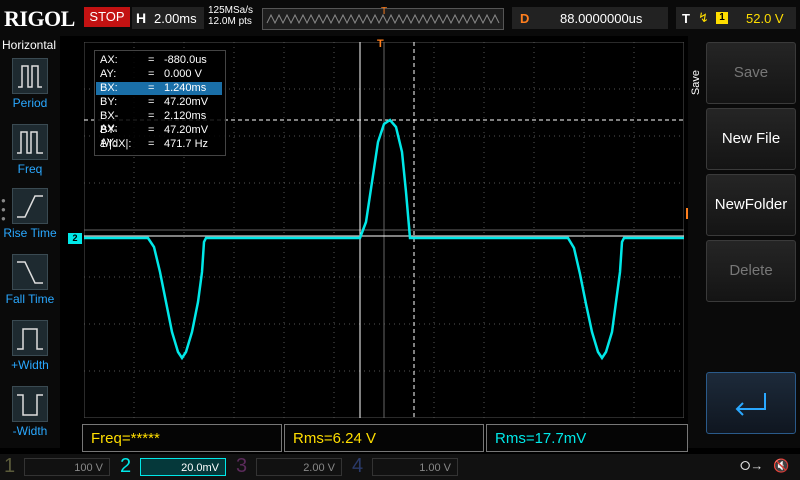 The height and width of the screenshot is (480, 800). Describe the element at coordinates (159, 88) in the screenshot. I see `cursor-row-bx: BX: = 1.240ms` at that location.